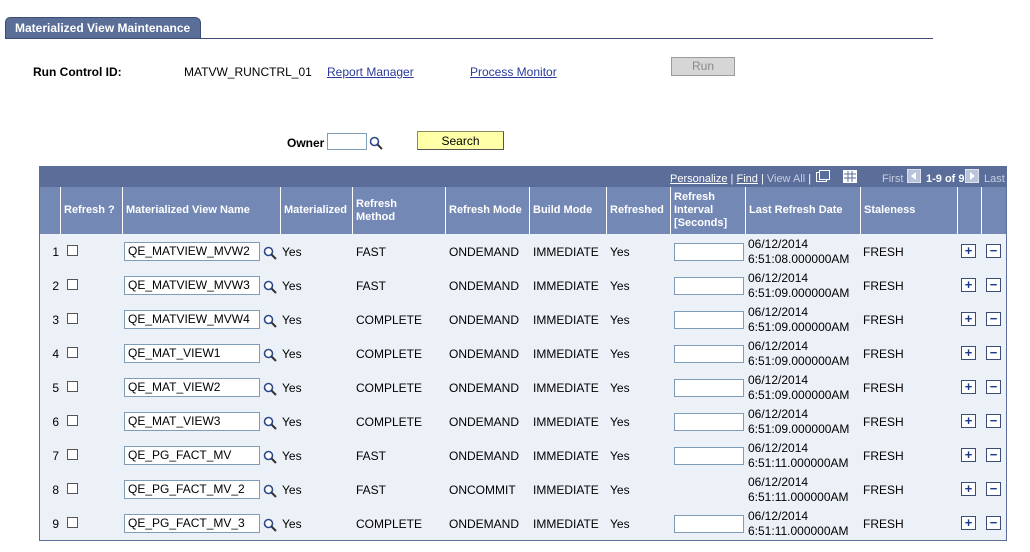  I want to click on view-all-link: View All, so click(786, 179).